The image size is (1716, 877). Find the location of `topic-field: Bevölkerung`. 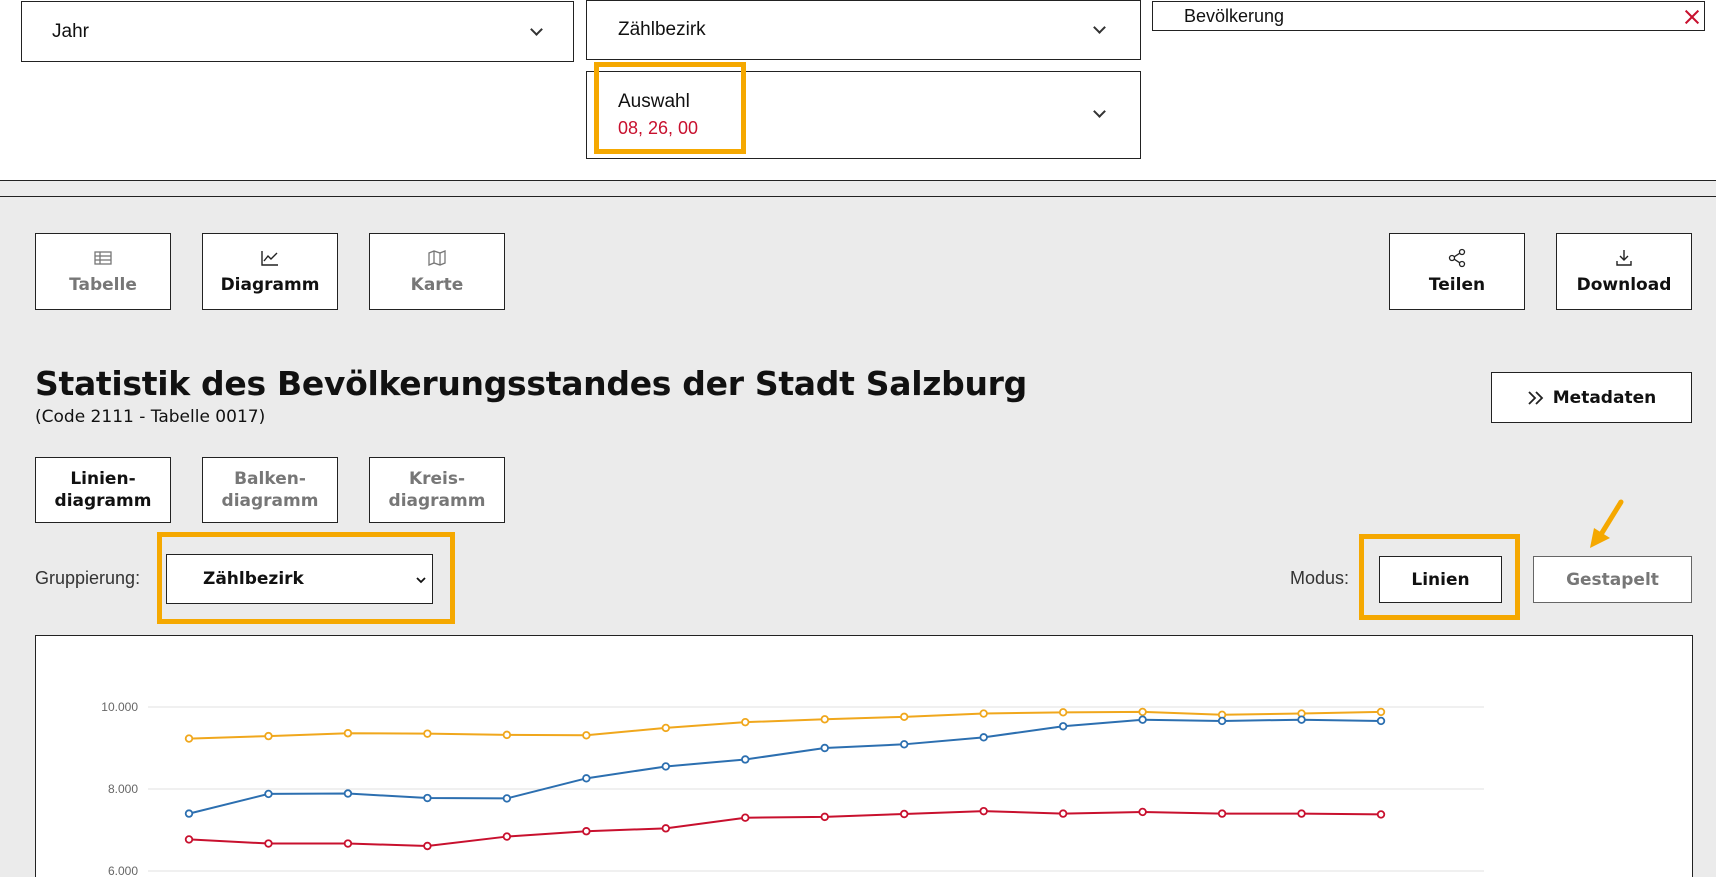

topic-field: Bevölkerung is located at coordinates (1428, 16).